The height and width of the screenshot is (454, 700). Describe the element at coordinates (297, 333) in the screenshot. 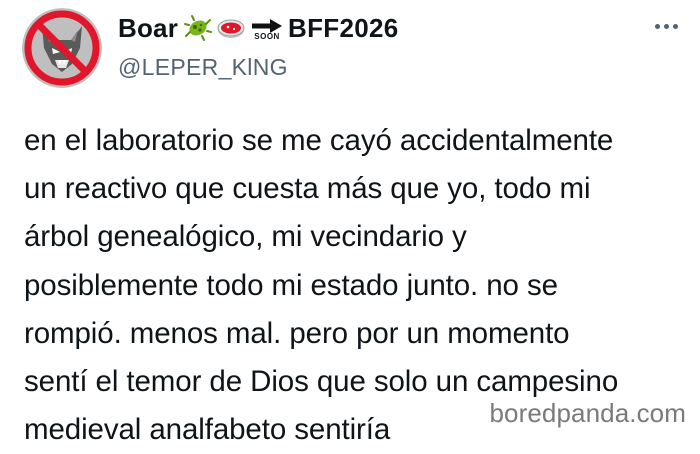

I see `tweet-line: rompió. menos mal. pero por un momento` at that location.